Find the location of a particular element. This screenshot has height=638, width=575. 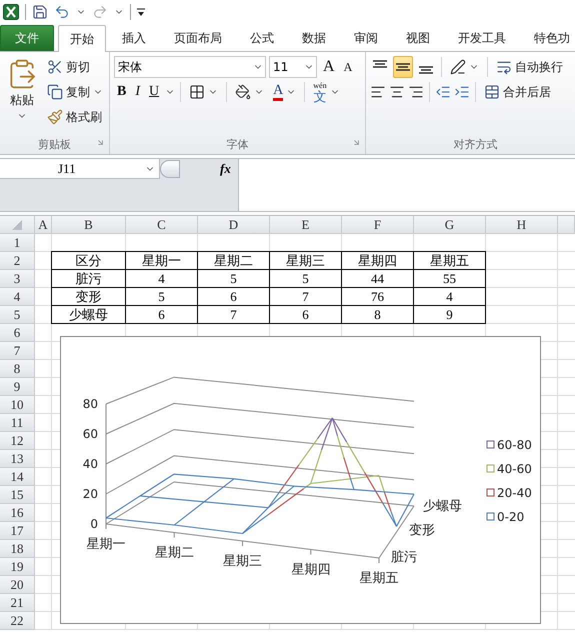

row-header: 16 is located at coordinates (17, 513).